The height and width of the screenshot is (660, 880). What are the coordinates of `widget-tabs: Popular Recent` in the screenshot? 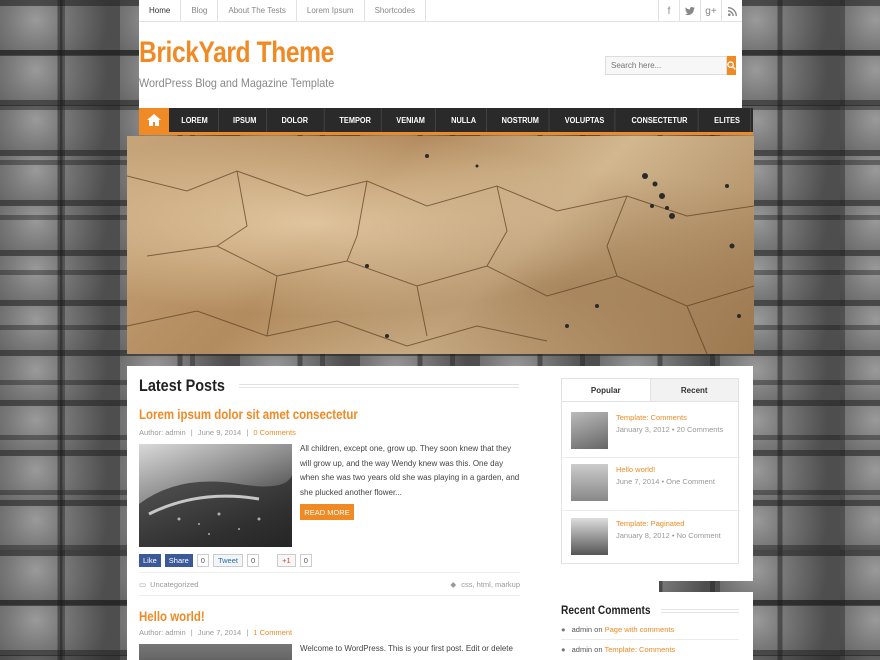 It's located at (650, 390).